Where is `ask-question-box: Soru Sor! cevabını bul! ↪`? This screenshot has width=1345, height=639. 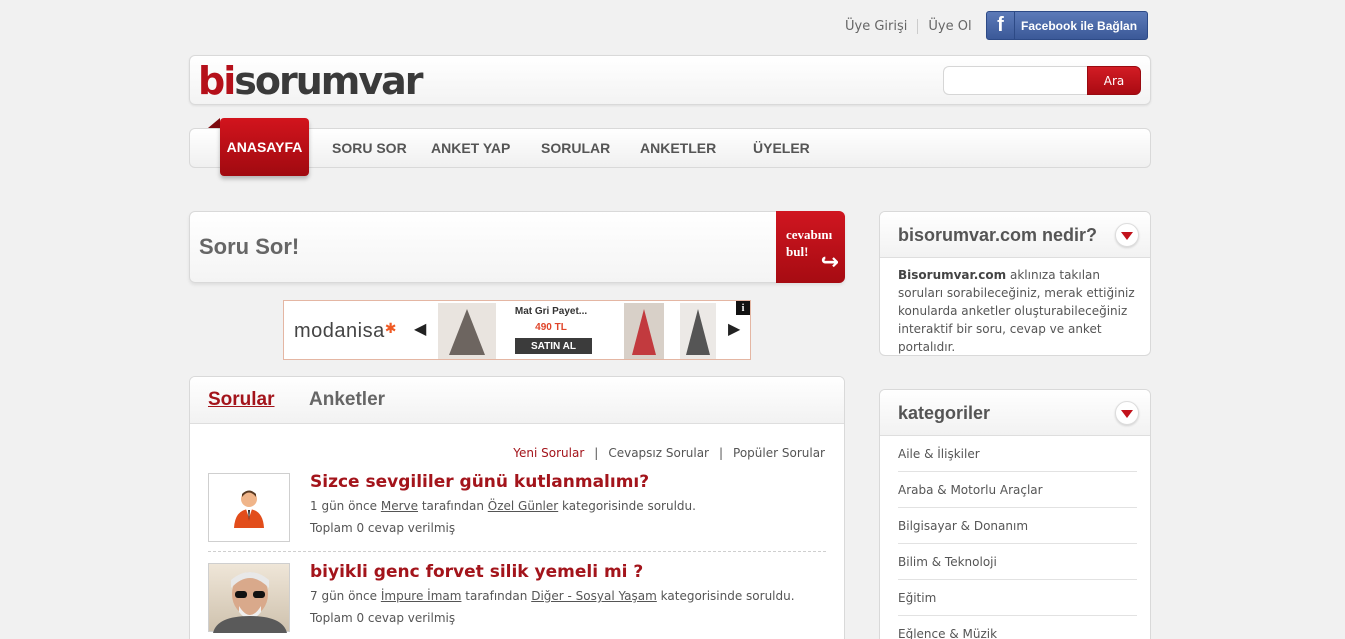 ask-question-box: Soru Sor! cevabını bul! ↪ is located at coordinates (517, 247).